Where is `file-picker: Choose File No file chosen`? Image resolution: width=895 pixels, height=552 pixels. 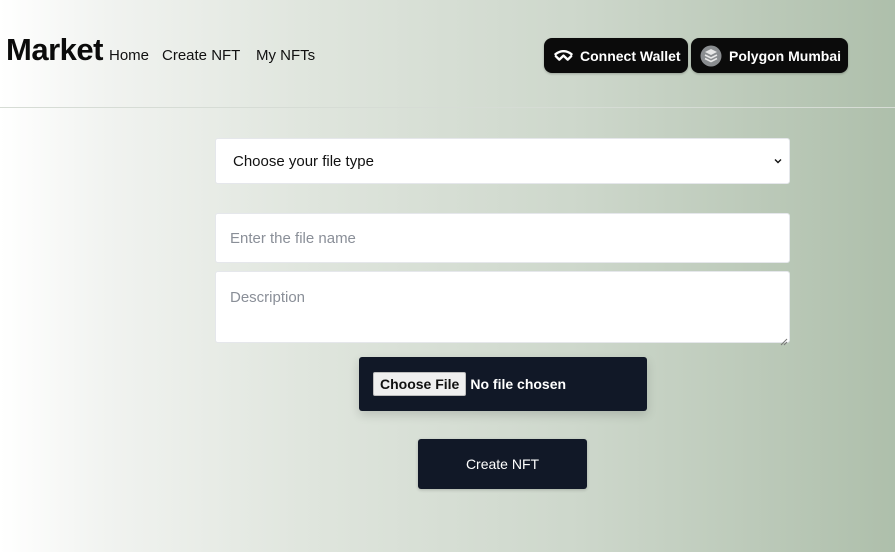
file-picker: Choose File No file chosen is located at coordinates (503, 384).